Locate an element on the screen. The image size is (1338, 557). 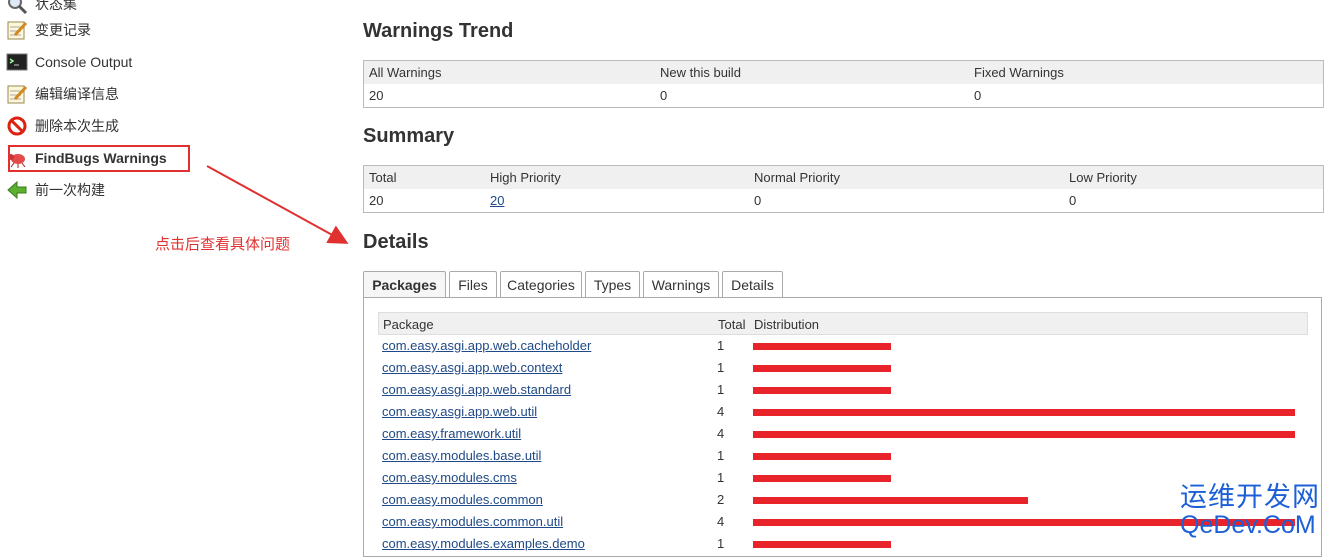
header-low-priority: Low Priority is located at coordinates (1103, 177).